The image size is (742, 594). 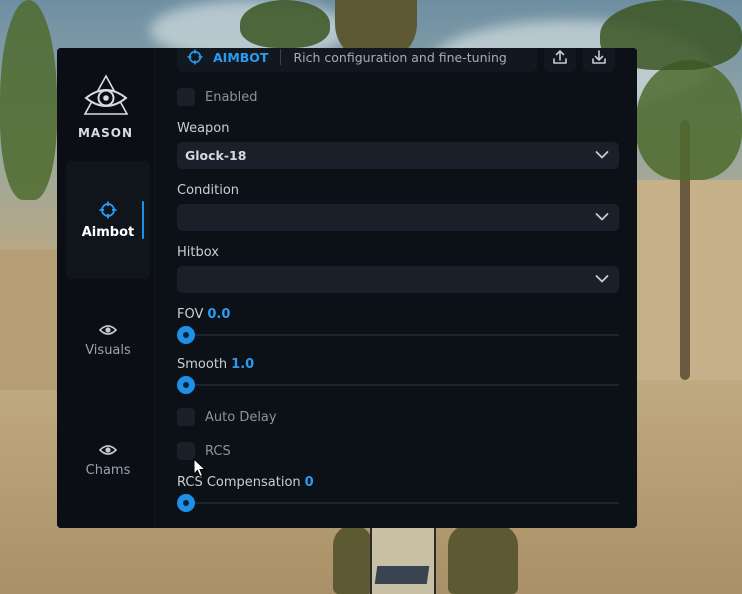 I want to click on hitbox-label: Hitbox, so click(x=198, y=252).